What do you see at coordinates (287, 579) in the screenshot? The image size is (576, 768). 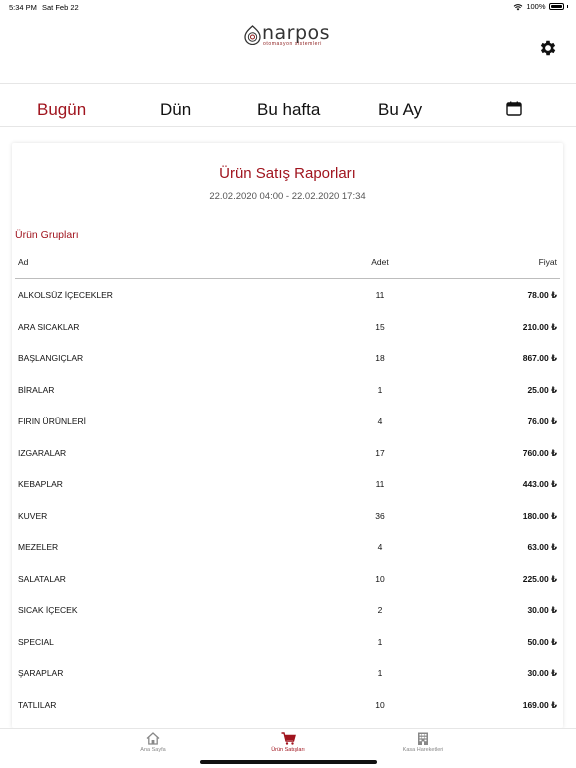 I see `table-row: SALATALAR 10 225.00 ₺` at bounding box center [287, 579].